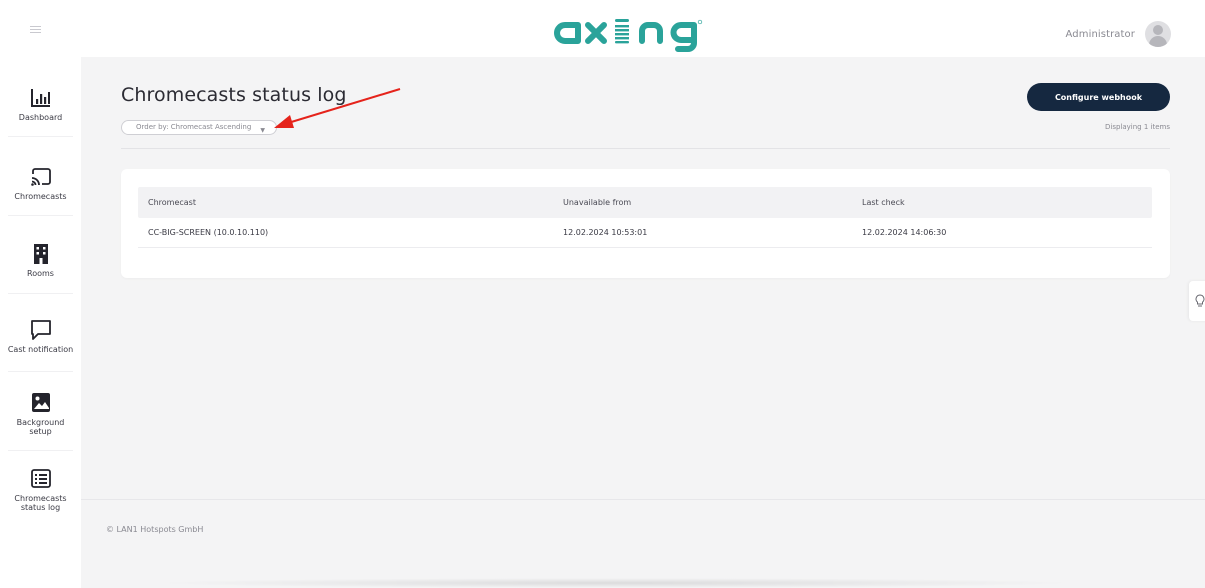 Image resolution: width=1205 pixels, height=588 pixels. Describe the element at coordinates (40, 196) in the screenshot. I see `sidebar-item-label: Chromecasts` at that location.